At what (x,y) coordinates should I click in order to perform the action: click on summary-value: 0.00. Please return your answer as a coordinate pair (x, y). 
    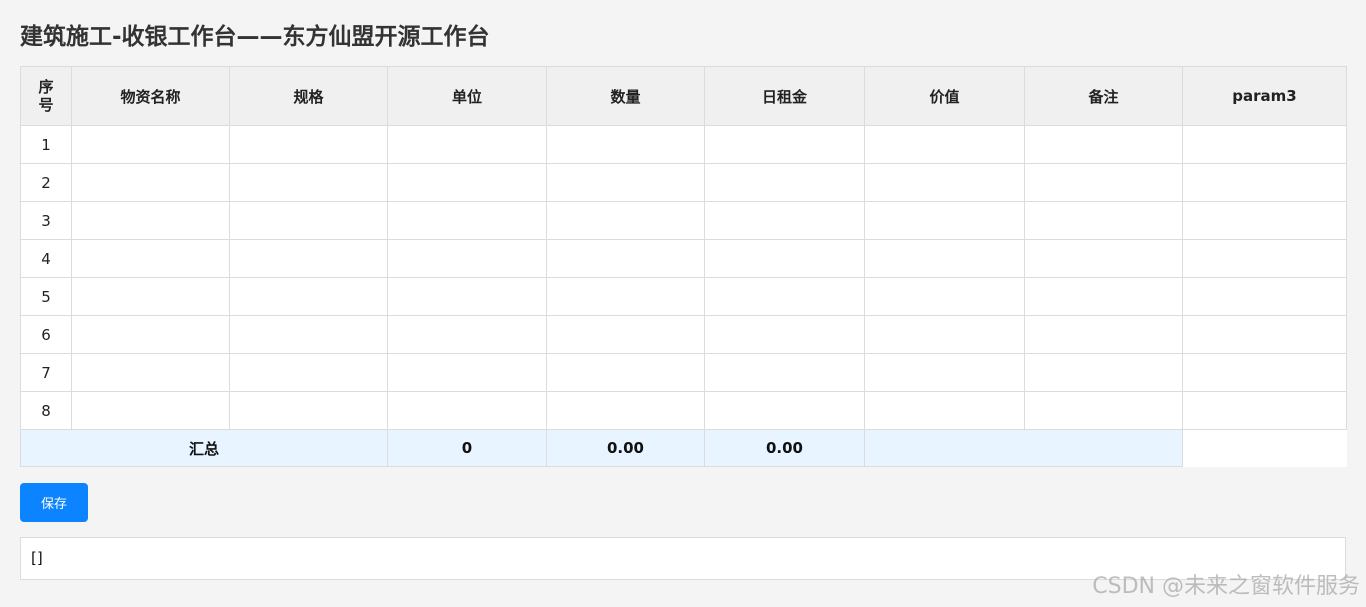
    Looking at the image, I should click on (784, 448).